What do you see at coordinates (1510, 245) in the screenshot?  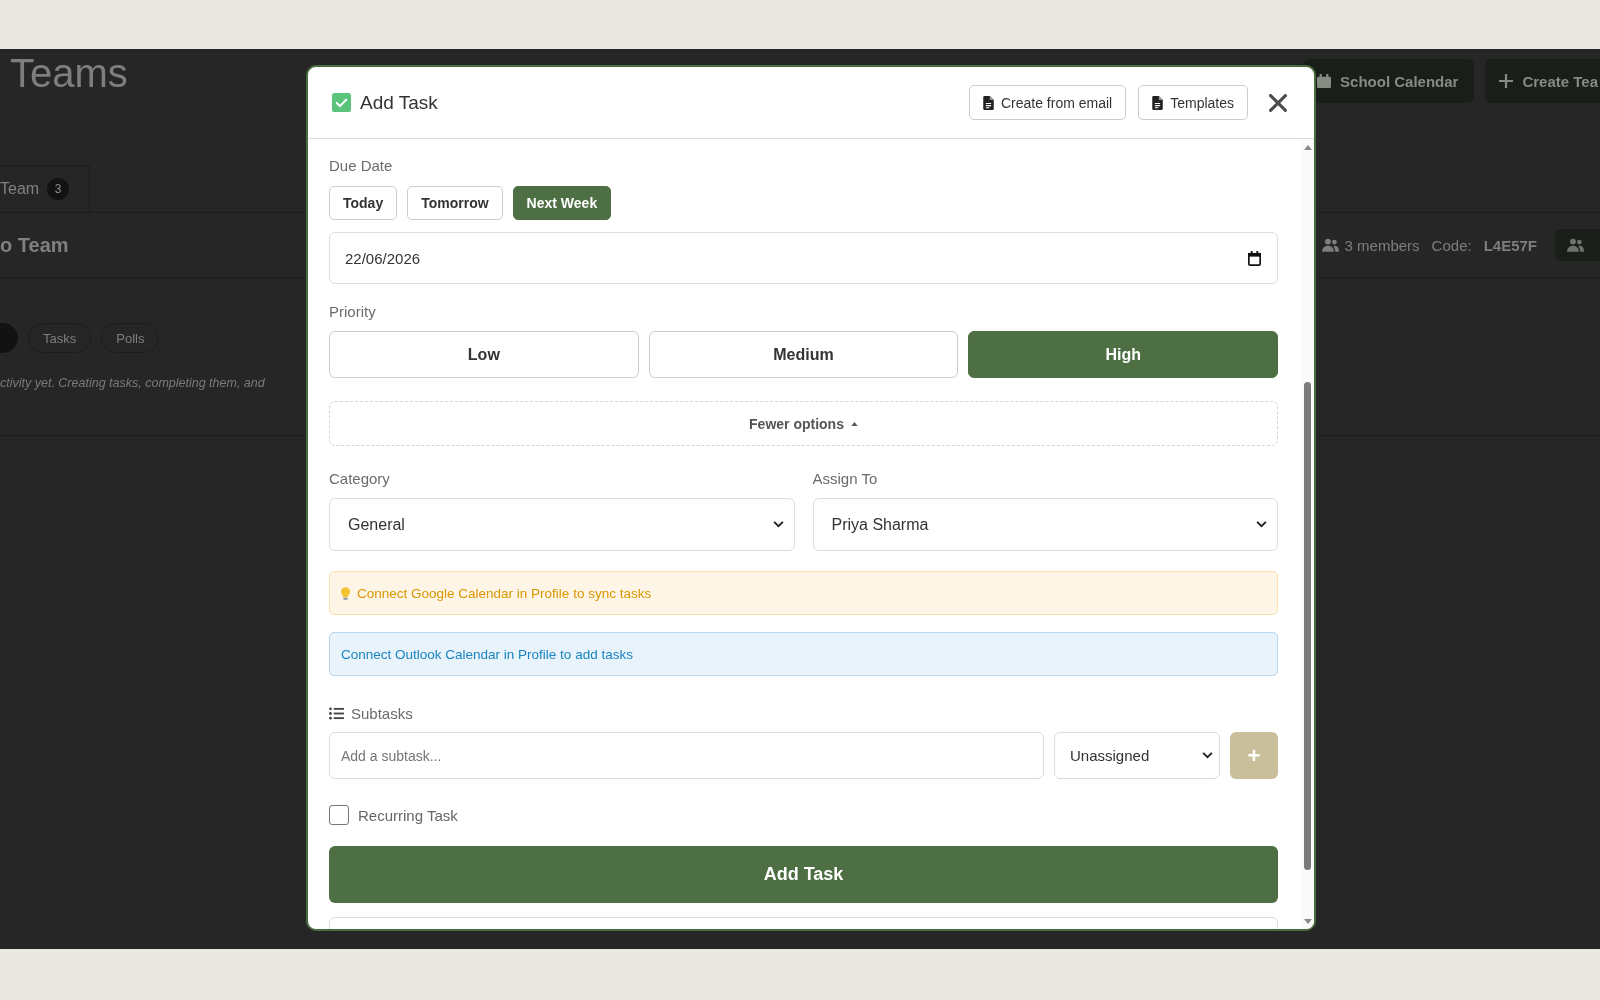 I see `team-code: L4E57F` at bounding box center [1510, 245].